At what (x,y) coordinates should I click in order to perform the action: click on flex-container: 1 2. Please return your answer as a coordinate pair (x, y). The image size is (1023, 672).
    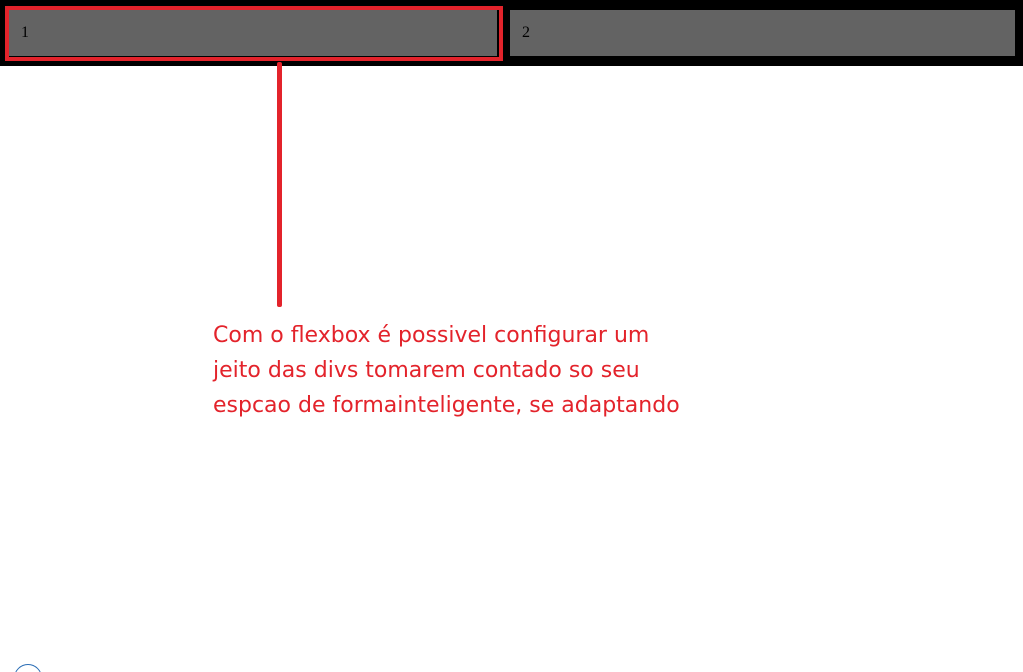
    Looking at the image, I should click on (511, 33).